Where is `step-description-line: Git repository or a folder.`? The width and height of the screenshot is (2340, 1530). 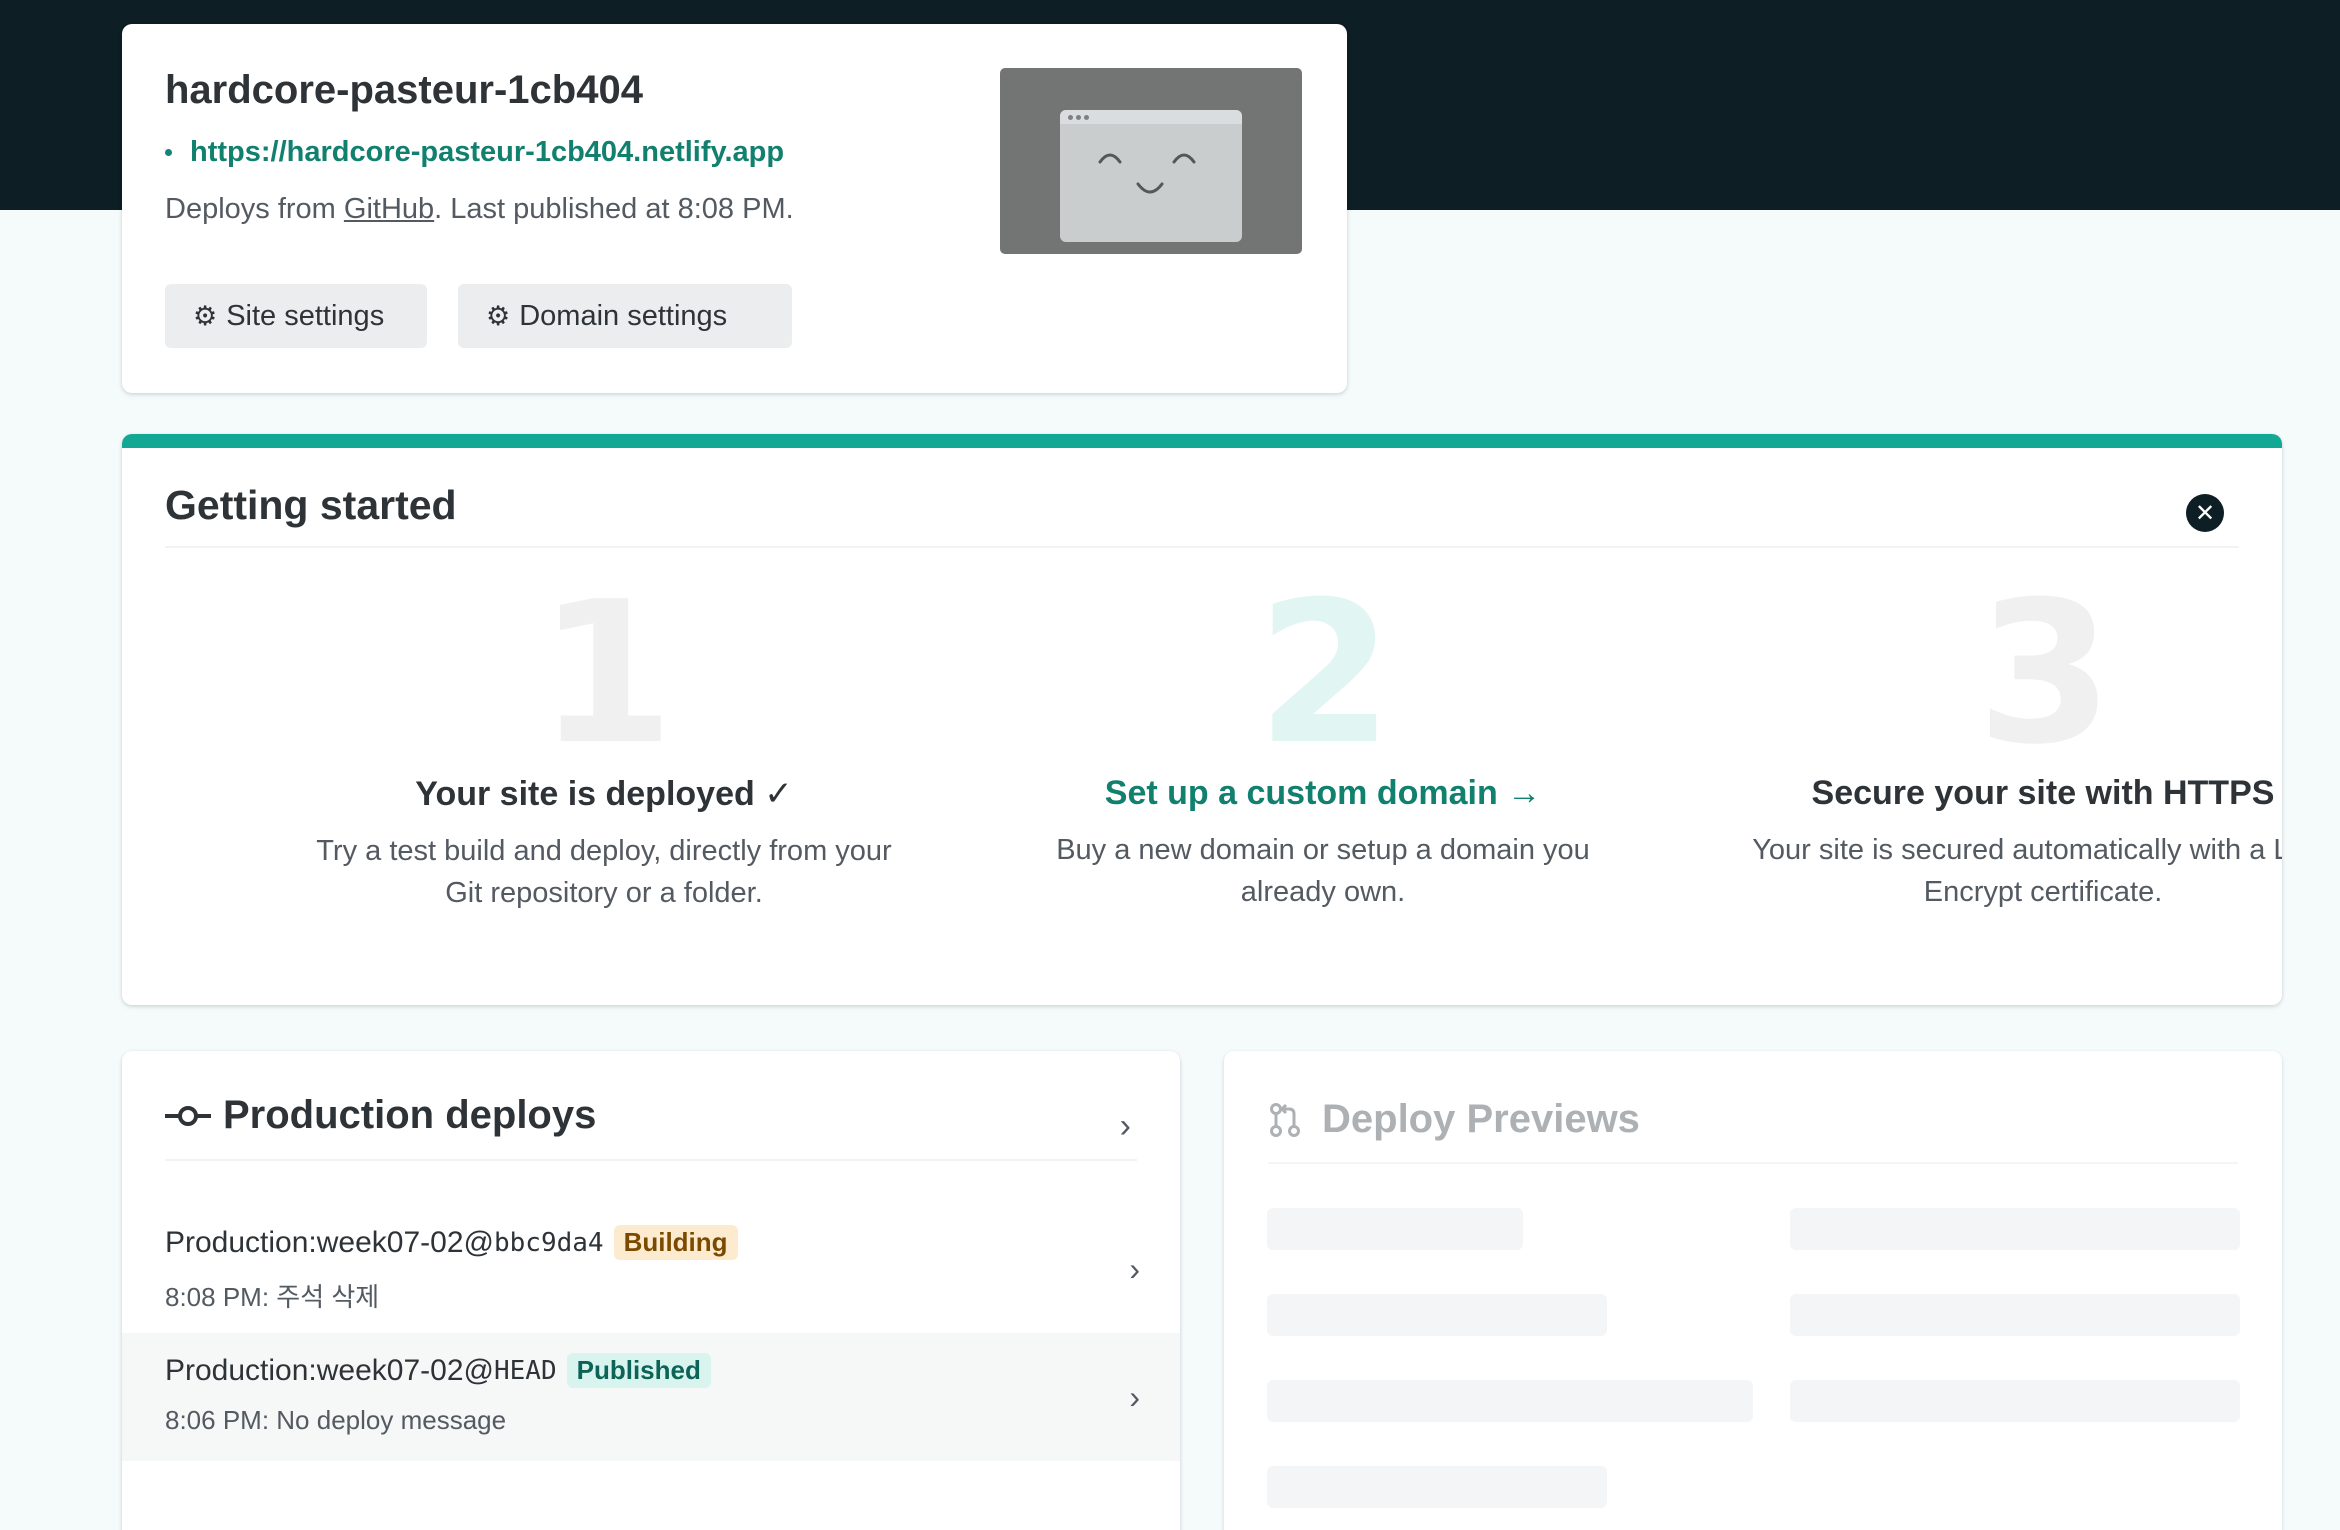 step-description-line: Git repository or a folder. is located at coordinates (604, 893).